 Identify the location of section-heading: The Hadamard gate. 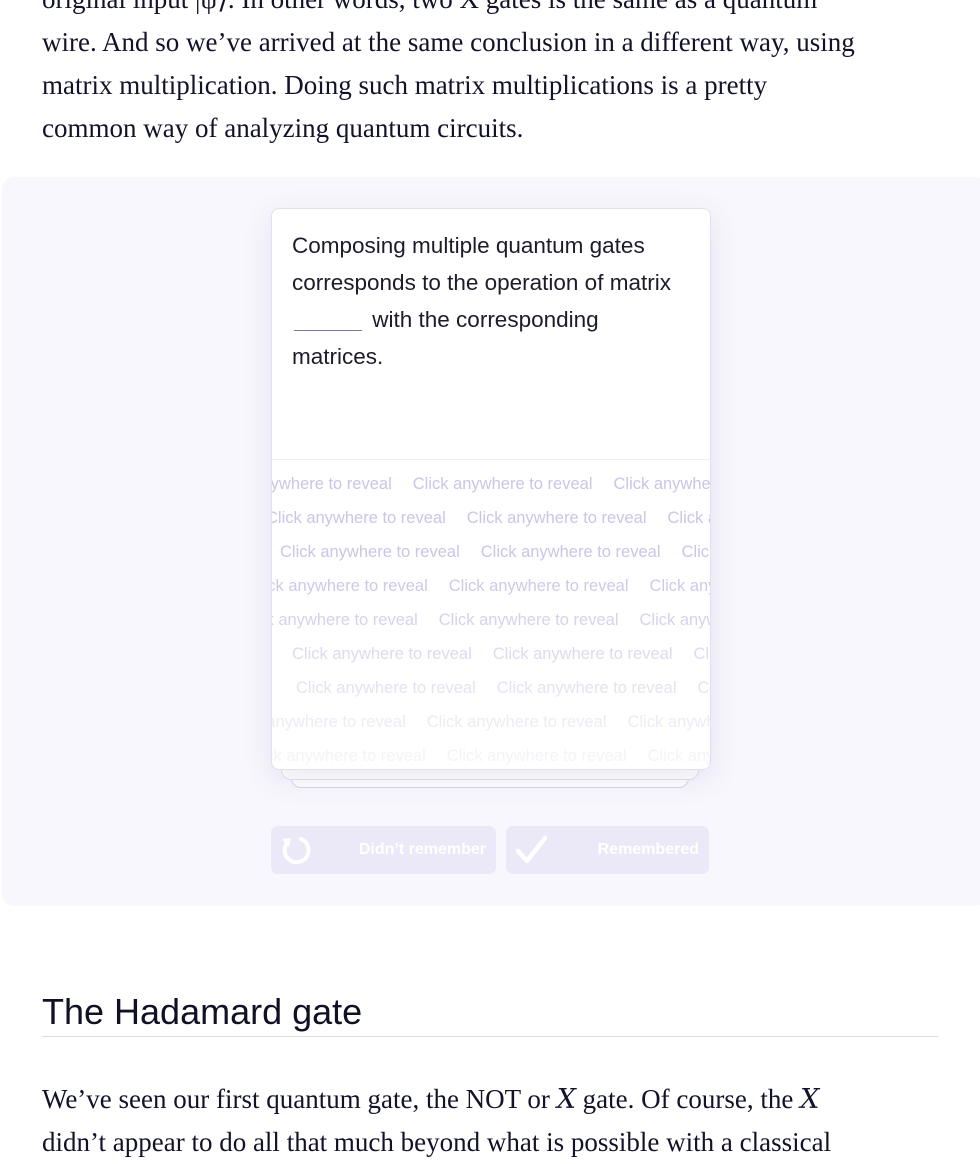
(490, 1012).